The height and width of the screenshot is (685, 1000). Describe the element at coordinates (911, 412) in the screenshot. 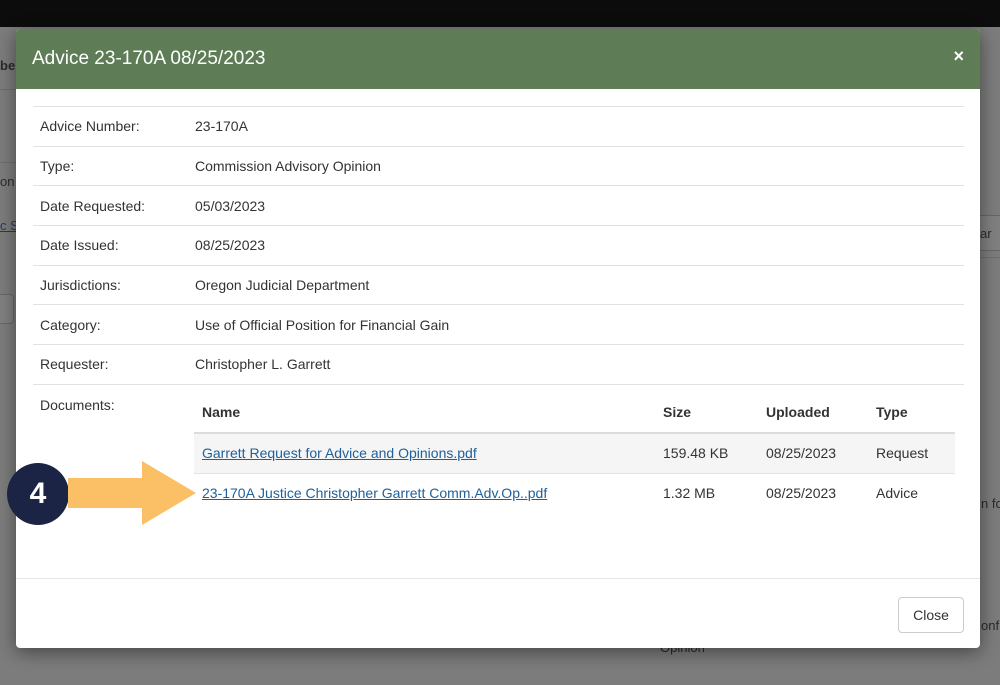

I see `column-header-type: Type` at that location.